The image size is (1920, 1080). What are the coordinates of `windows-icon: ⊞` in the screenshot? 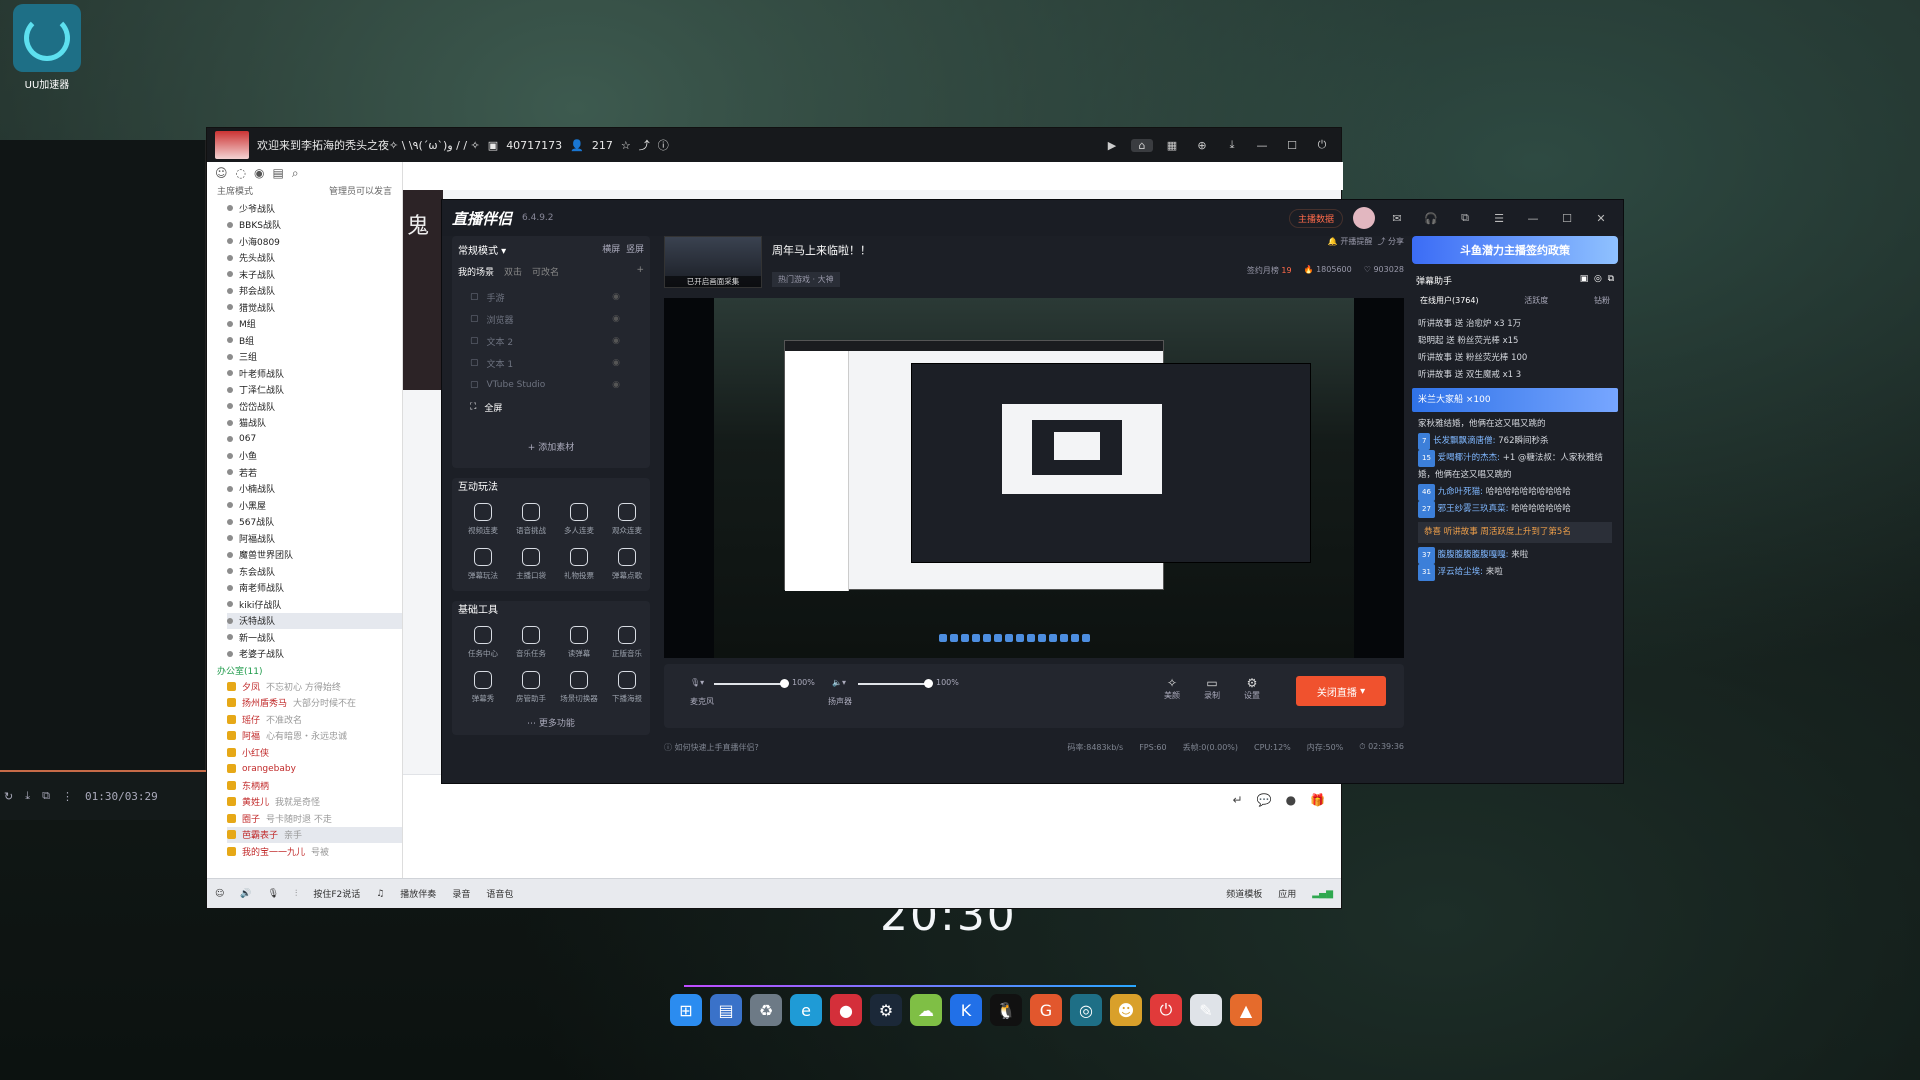 It's located at (686, 1010).